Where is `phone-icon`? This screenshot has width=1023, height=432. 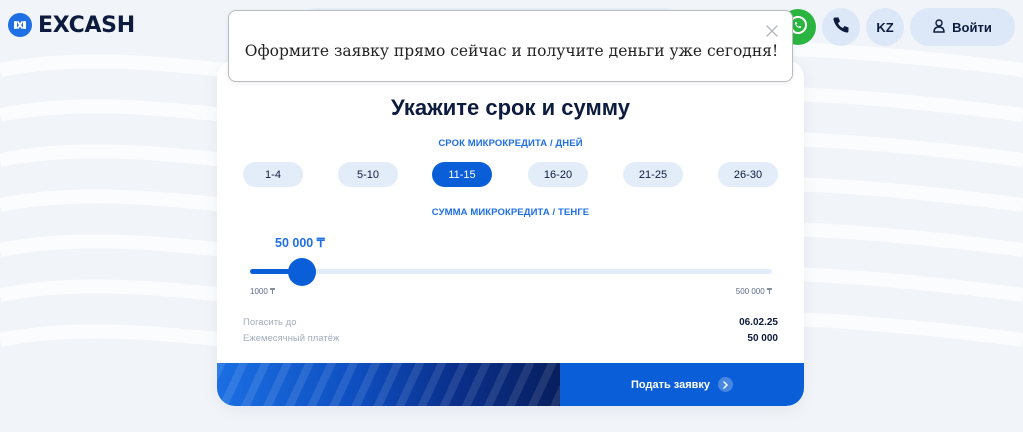
phone-icon is located at coordinates (841, 27).